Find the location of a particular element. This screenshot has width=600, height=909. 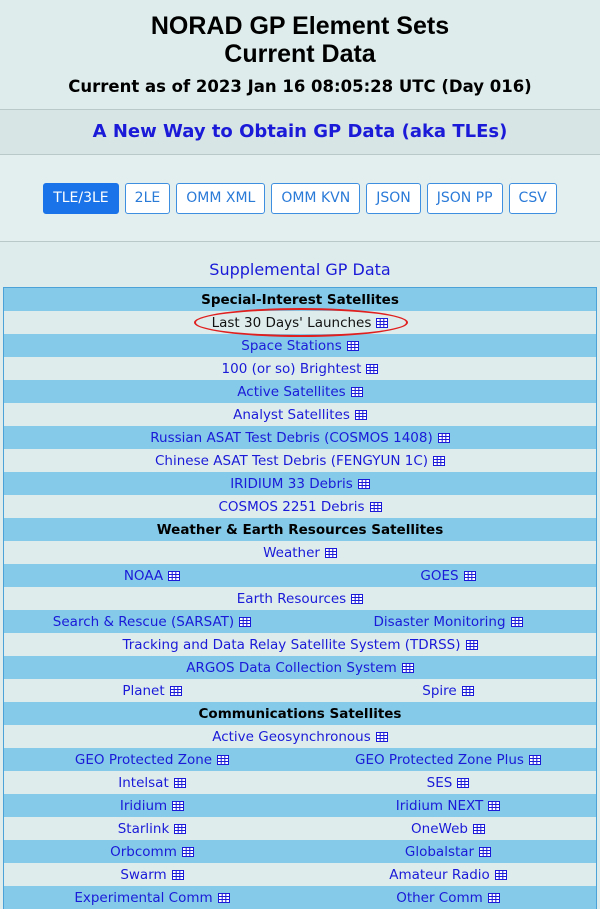

page-title-line1: NORAD GP Element Sets is located at coordinates (300, 26).